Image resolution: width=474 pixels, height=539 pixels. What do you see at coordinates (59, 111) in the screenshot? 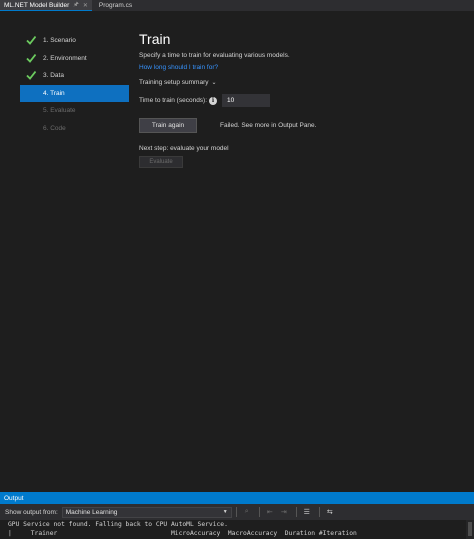
I see `step-label: 5. Evaluate` at bounding box center [59, 111].